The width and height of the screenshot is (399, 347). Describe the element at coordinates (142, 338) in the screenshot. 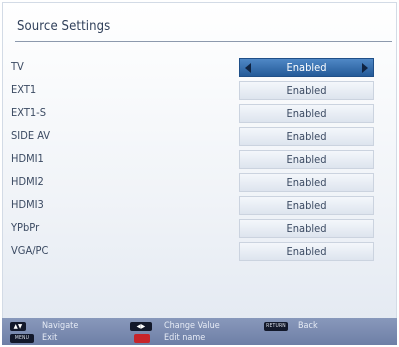

I see `red-button-icon` at that location.